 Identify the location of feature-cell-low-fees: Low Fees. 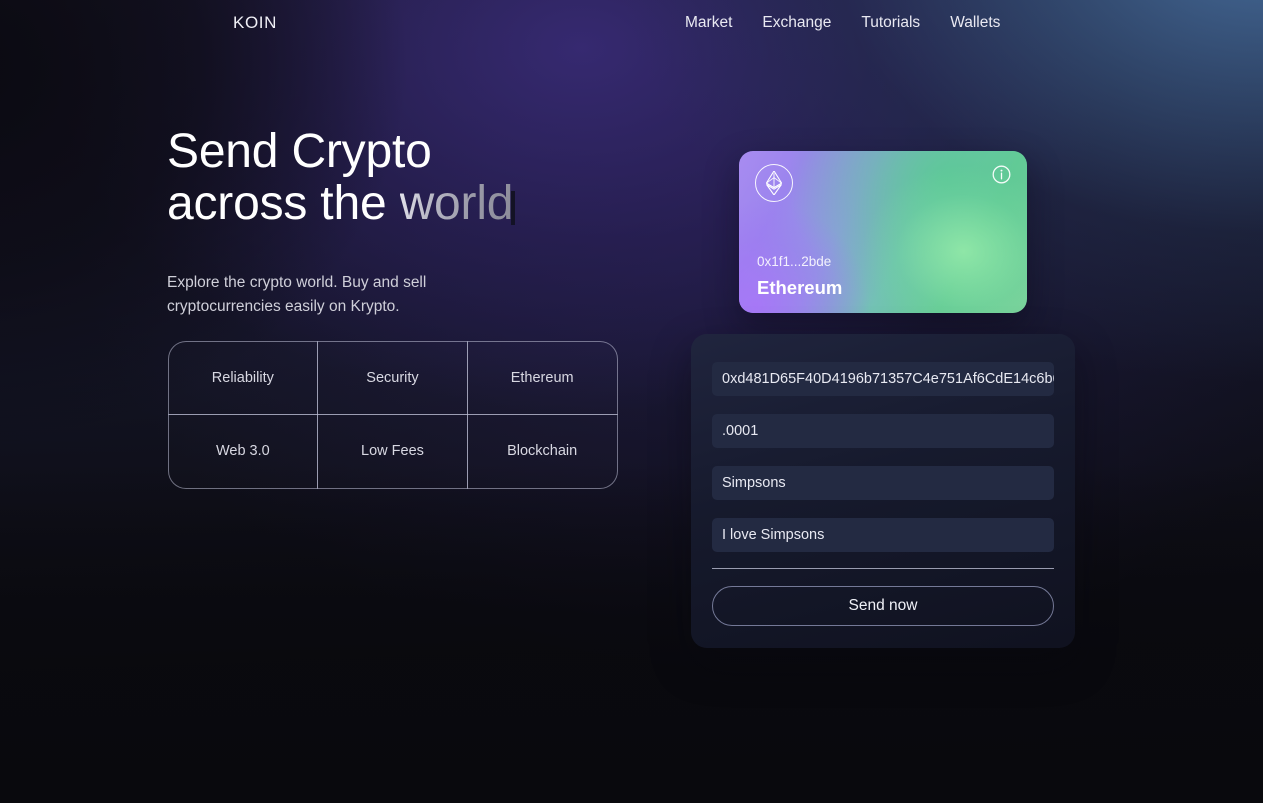
(392, 451).